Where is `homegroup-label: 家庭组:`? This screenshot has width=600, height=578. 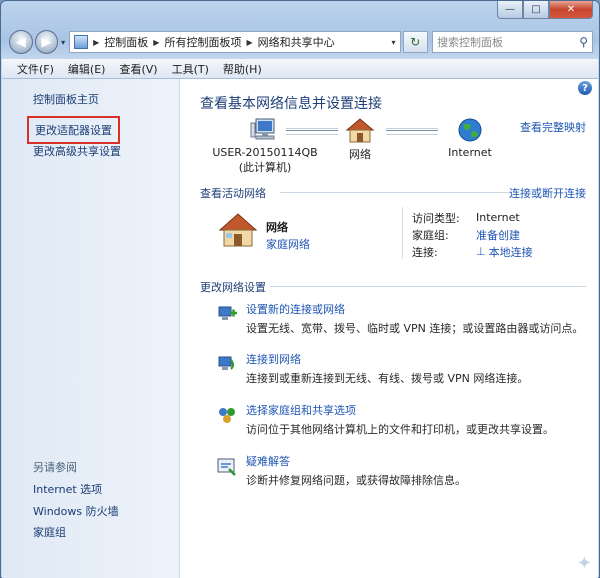 homegroup-label: 家庭组: is located at coordinates (430, 235).